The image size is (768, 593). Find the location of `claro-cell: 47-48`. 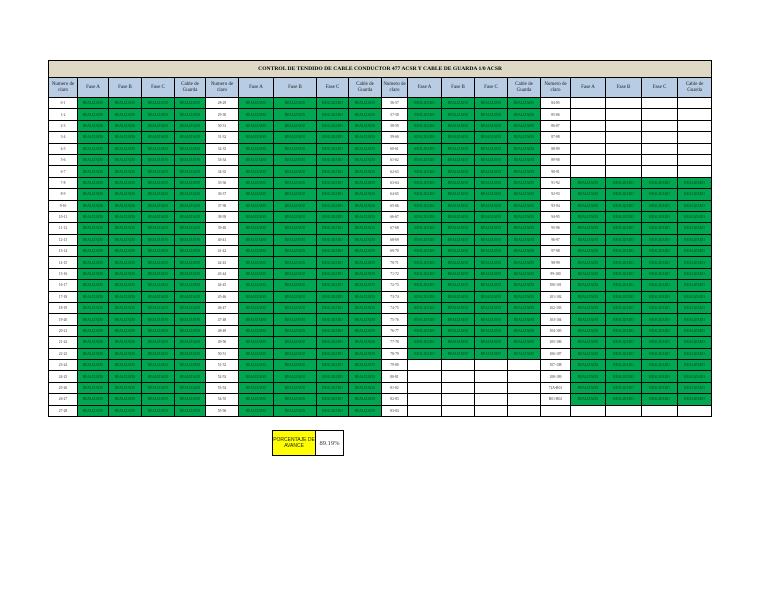

claro-cell: 47-48 is located at coordinates (222, 319).